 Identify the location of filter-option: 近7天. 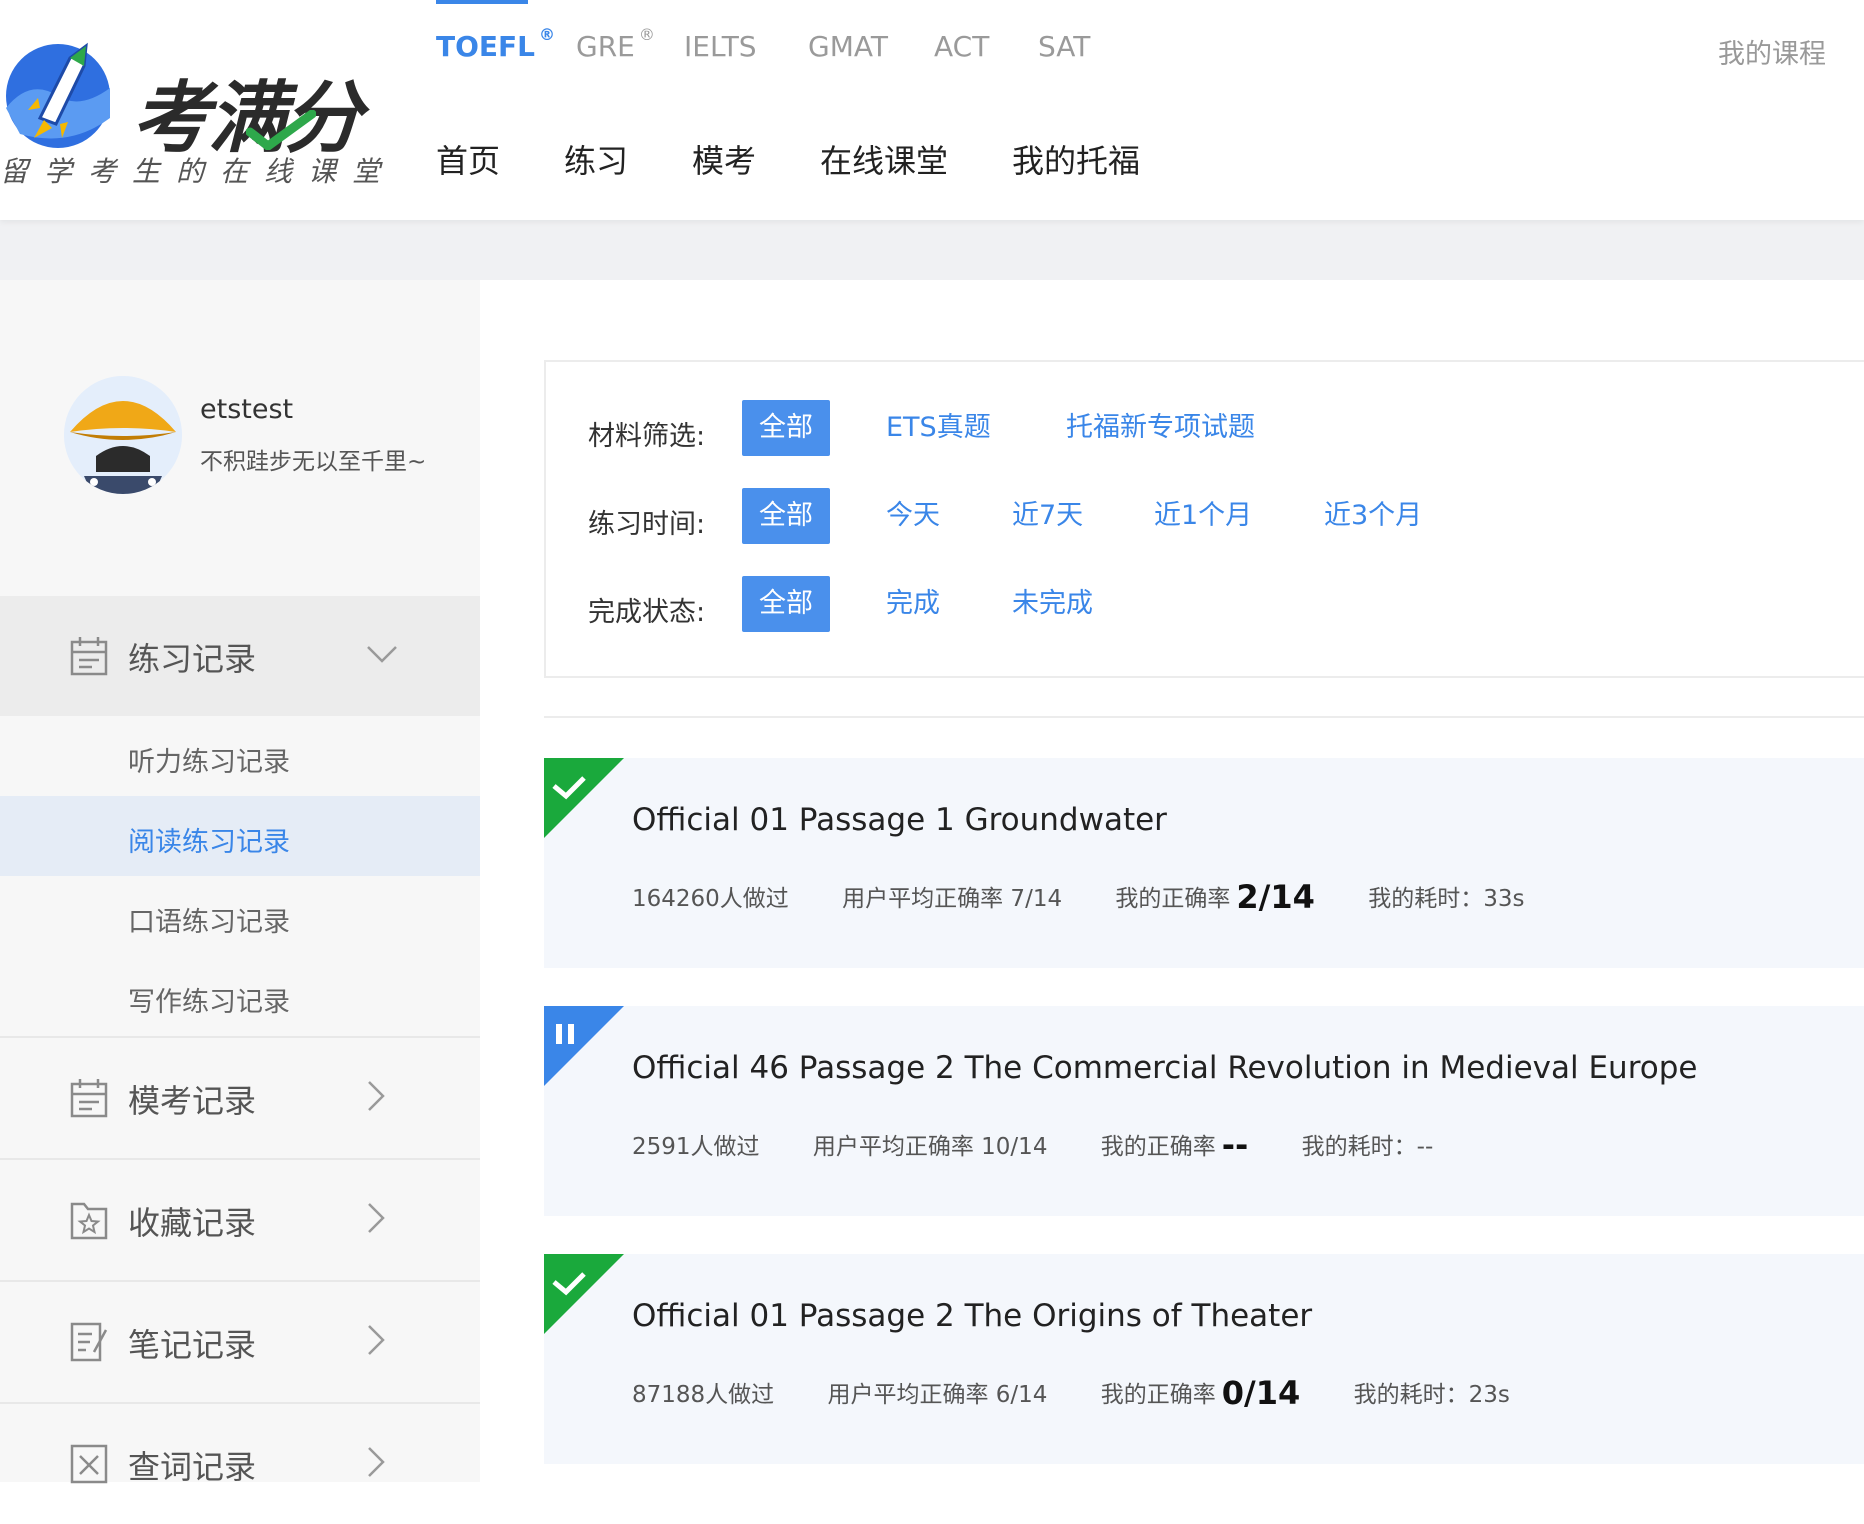
(1047, 516).